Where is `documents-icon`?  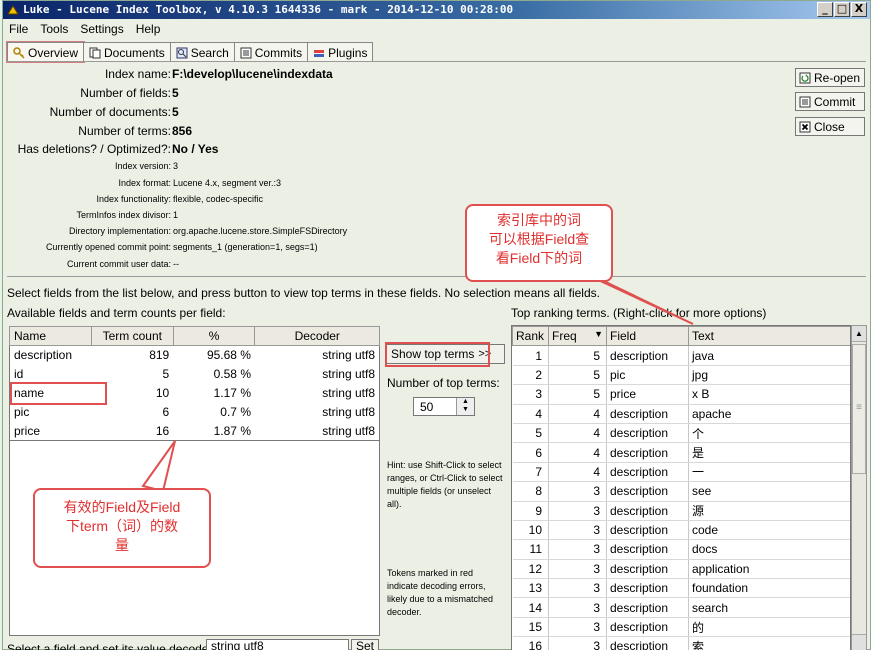
documents-icon is located at coordinates (95, 52).